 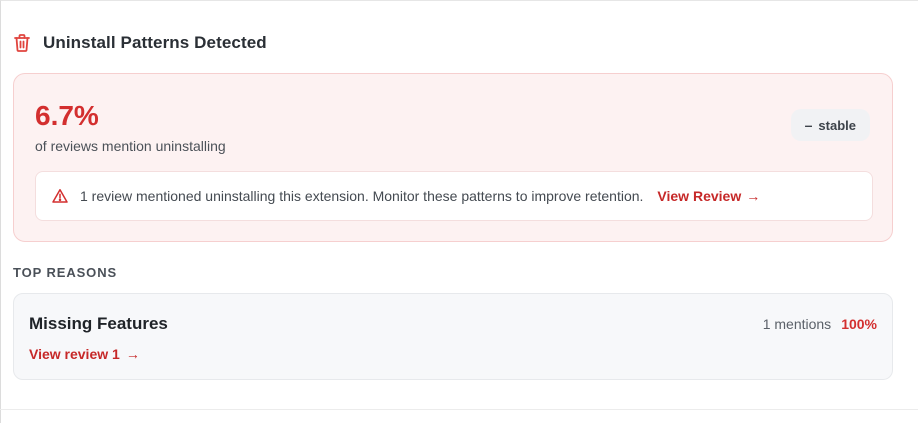 What do you see at coordinates (74, 354) in the screenshot?
I see `view-review-1-label: View review 1` at bounding box center [74, 354].